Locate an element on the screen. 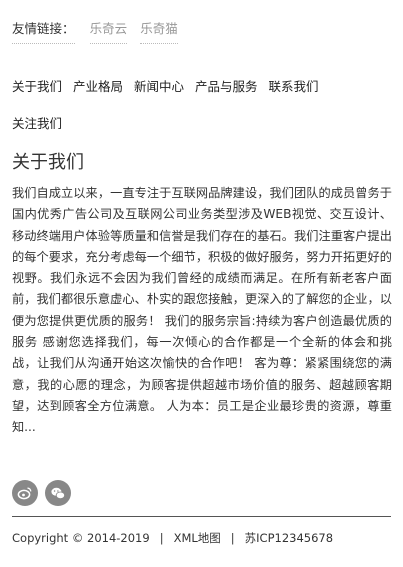  nav-item-industry: 产业格局 is located at coordinates (98, 86).